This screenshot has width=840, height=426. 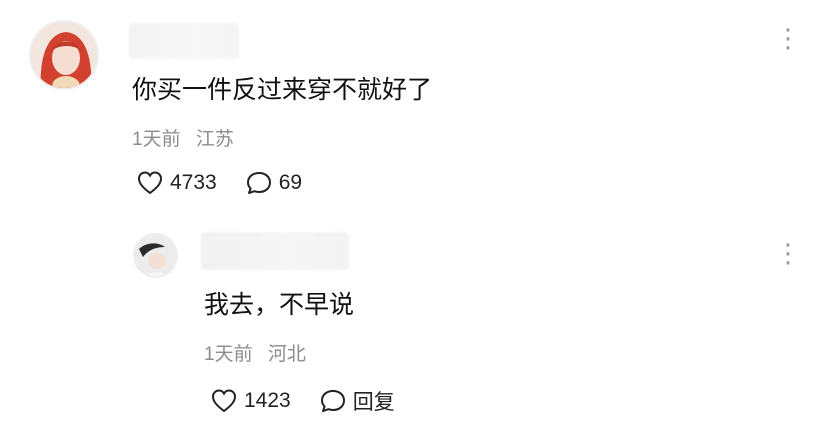 I want to click on reply-actions: 1423 回复, so click(x=316, y=401).